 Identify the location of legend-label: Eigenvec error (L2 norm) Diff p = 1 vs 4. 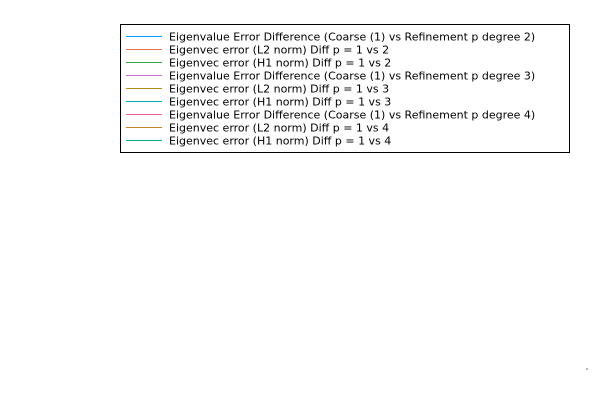
(279, 128).